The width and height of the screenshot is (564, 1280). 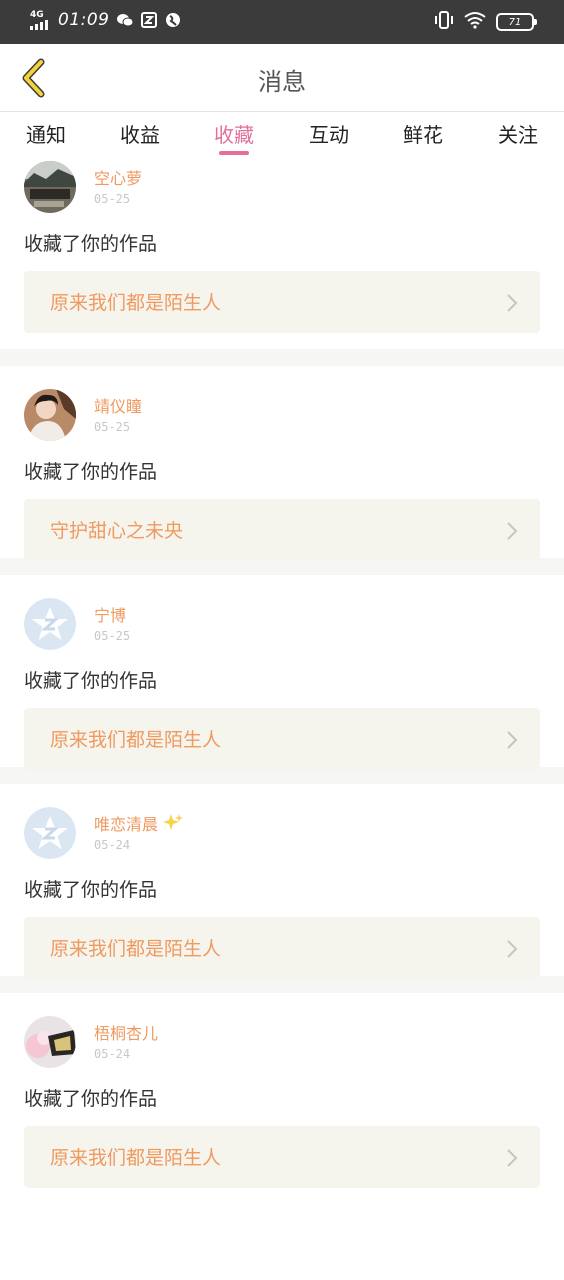 What do you see at coordinates (234, 133) in the screenshot?
I see `tab-favorites: 收藏` at bounding box center [234, 133].